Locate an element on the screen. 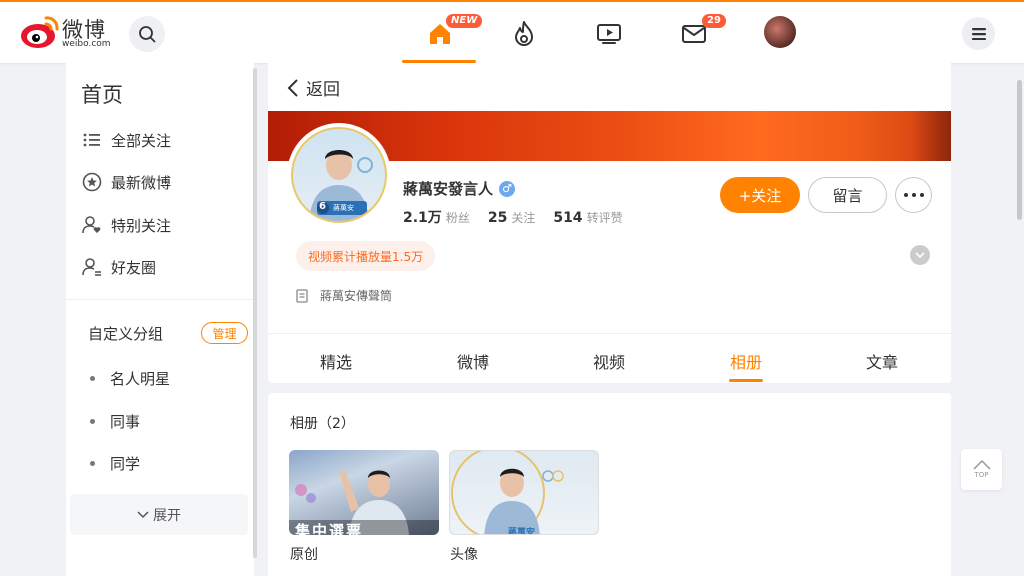 This screenshot has width=1024, height=576. album-thumb-original: 集中選票 is located at coordinates (364, 492).